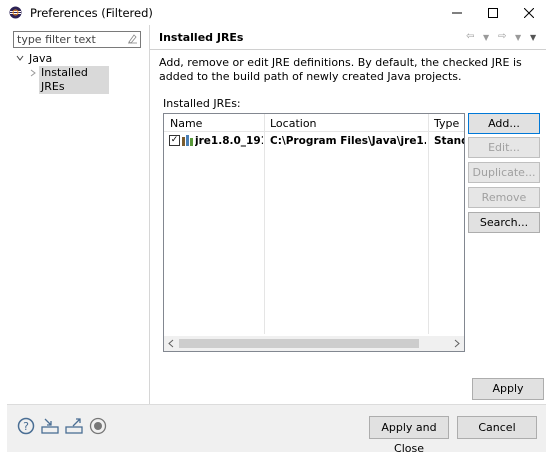 The image size is (553, 456). I want to click on minimize-button, so click(457, 12).